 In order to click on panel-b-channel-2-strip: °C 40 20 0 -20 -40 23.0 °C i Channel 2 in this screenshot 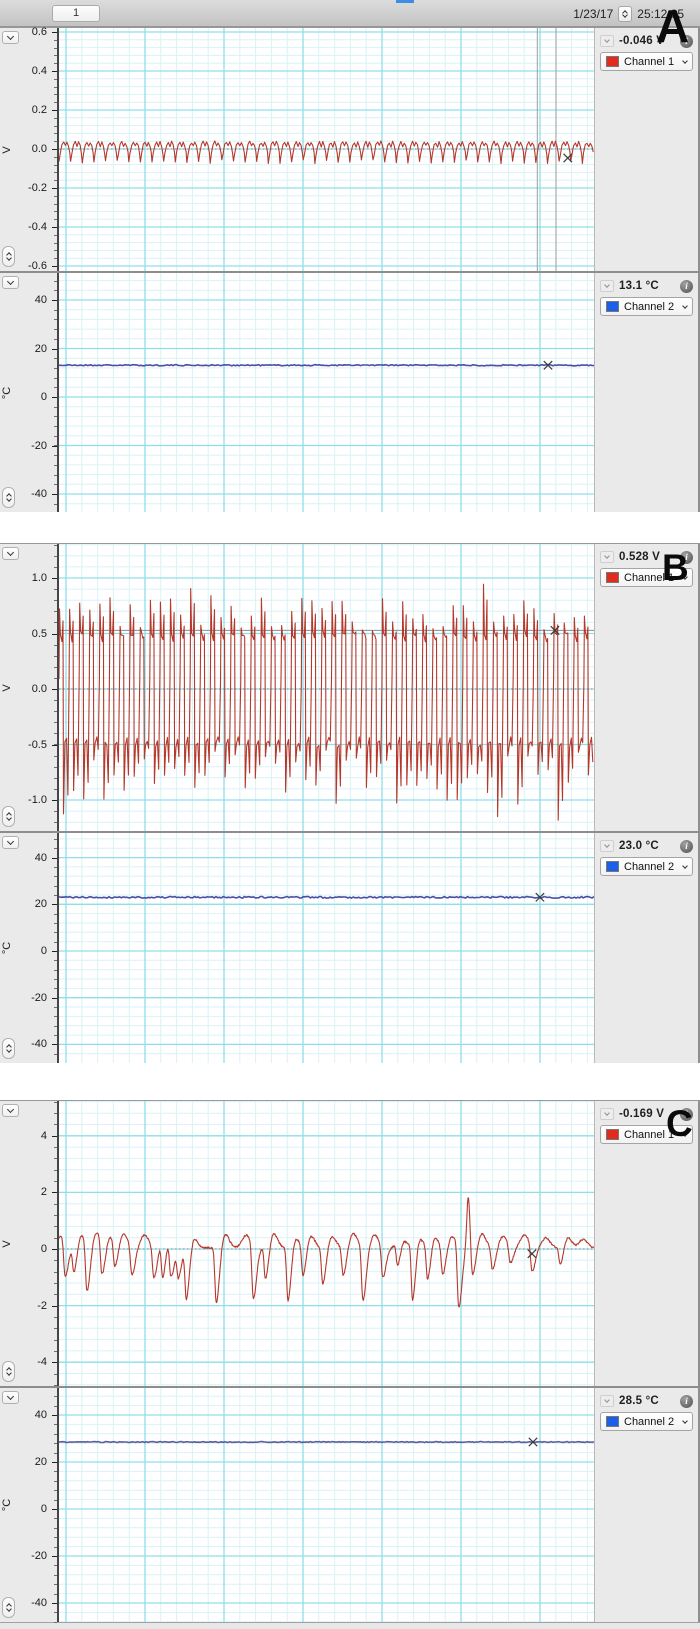, I will do `click(350, 947)`.